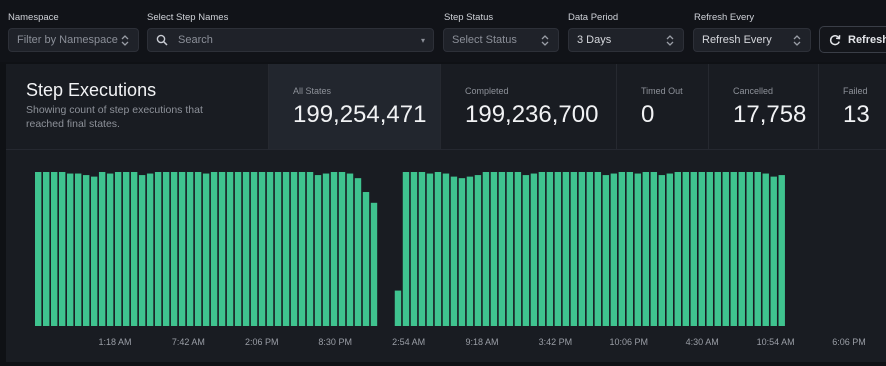 The height and width of the screenshot is (366, 886). I want to click on stat-value: 199,236,700, so click(532, 114).